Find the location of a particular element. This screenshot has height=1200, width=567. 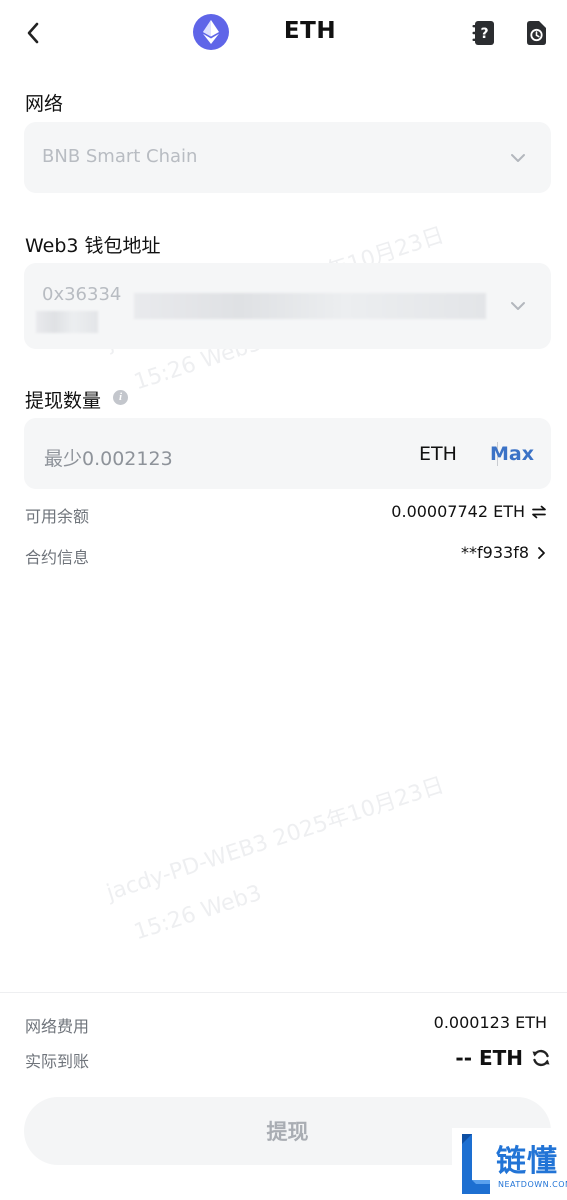

balance-label: 可用余额 is located at coordinates (57, 516).